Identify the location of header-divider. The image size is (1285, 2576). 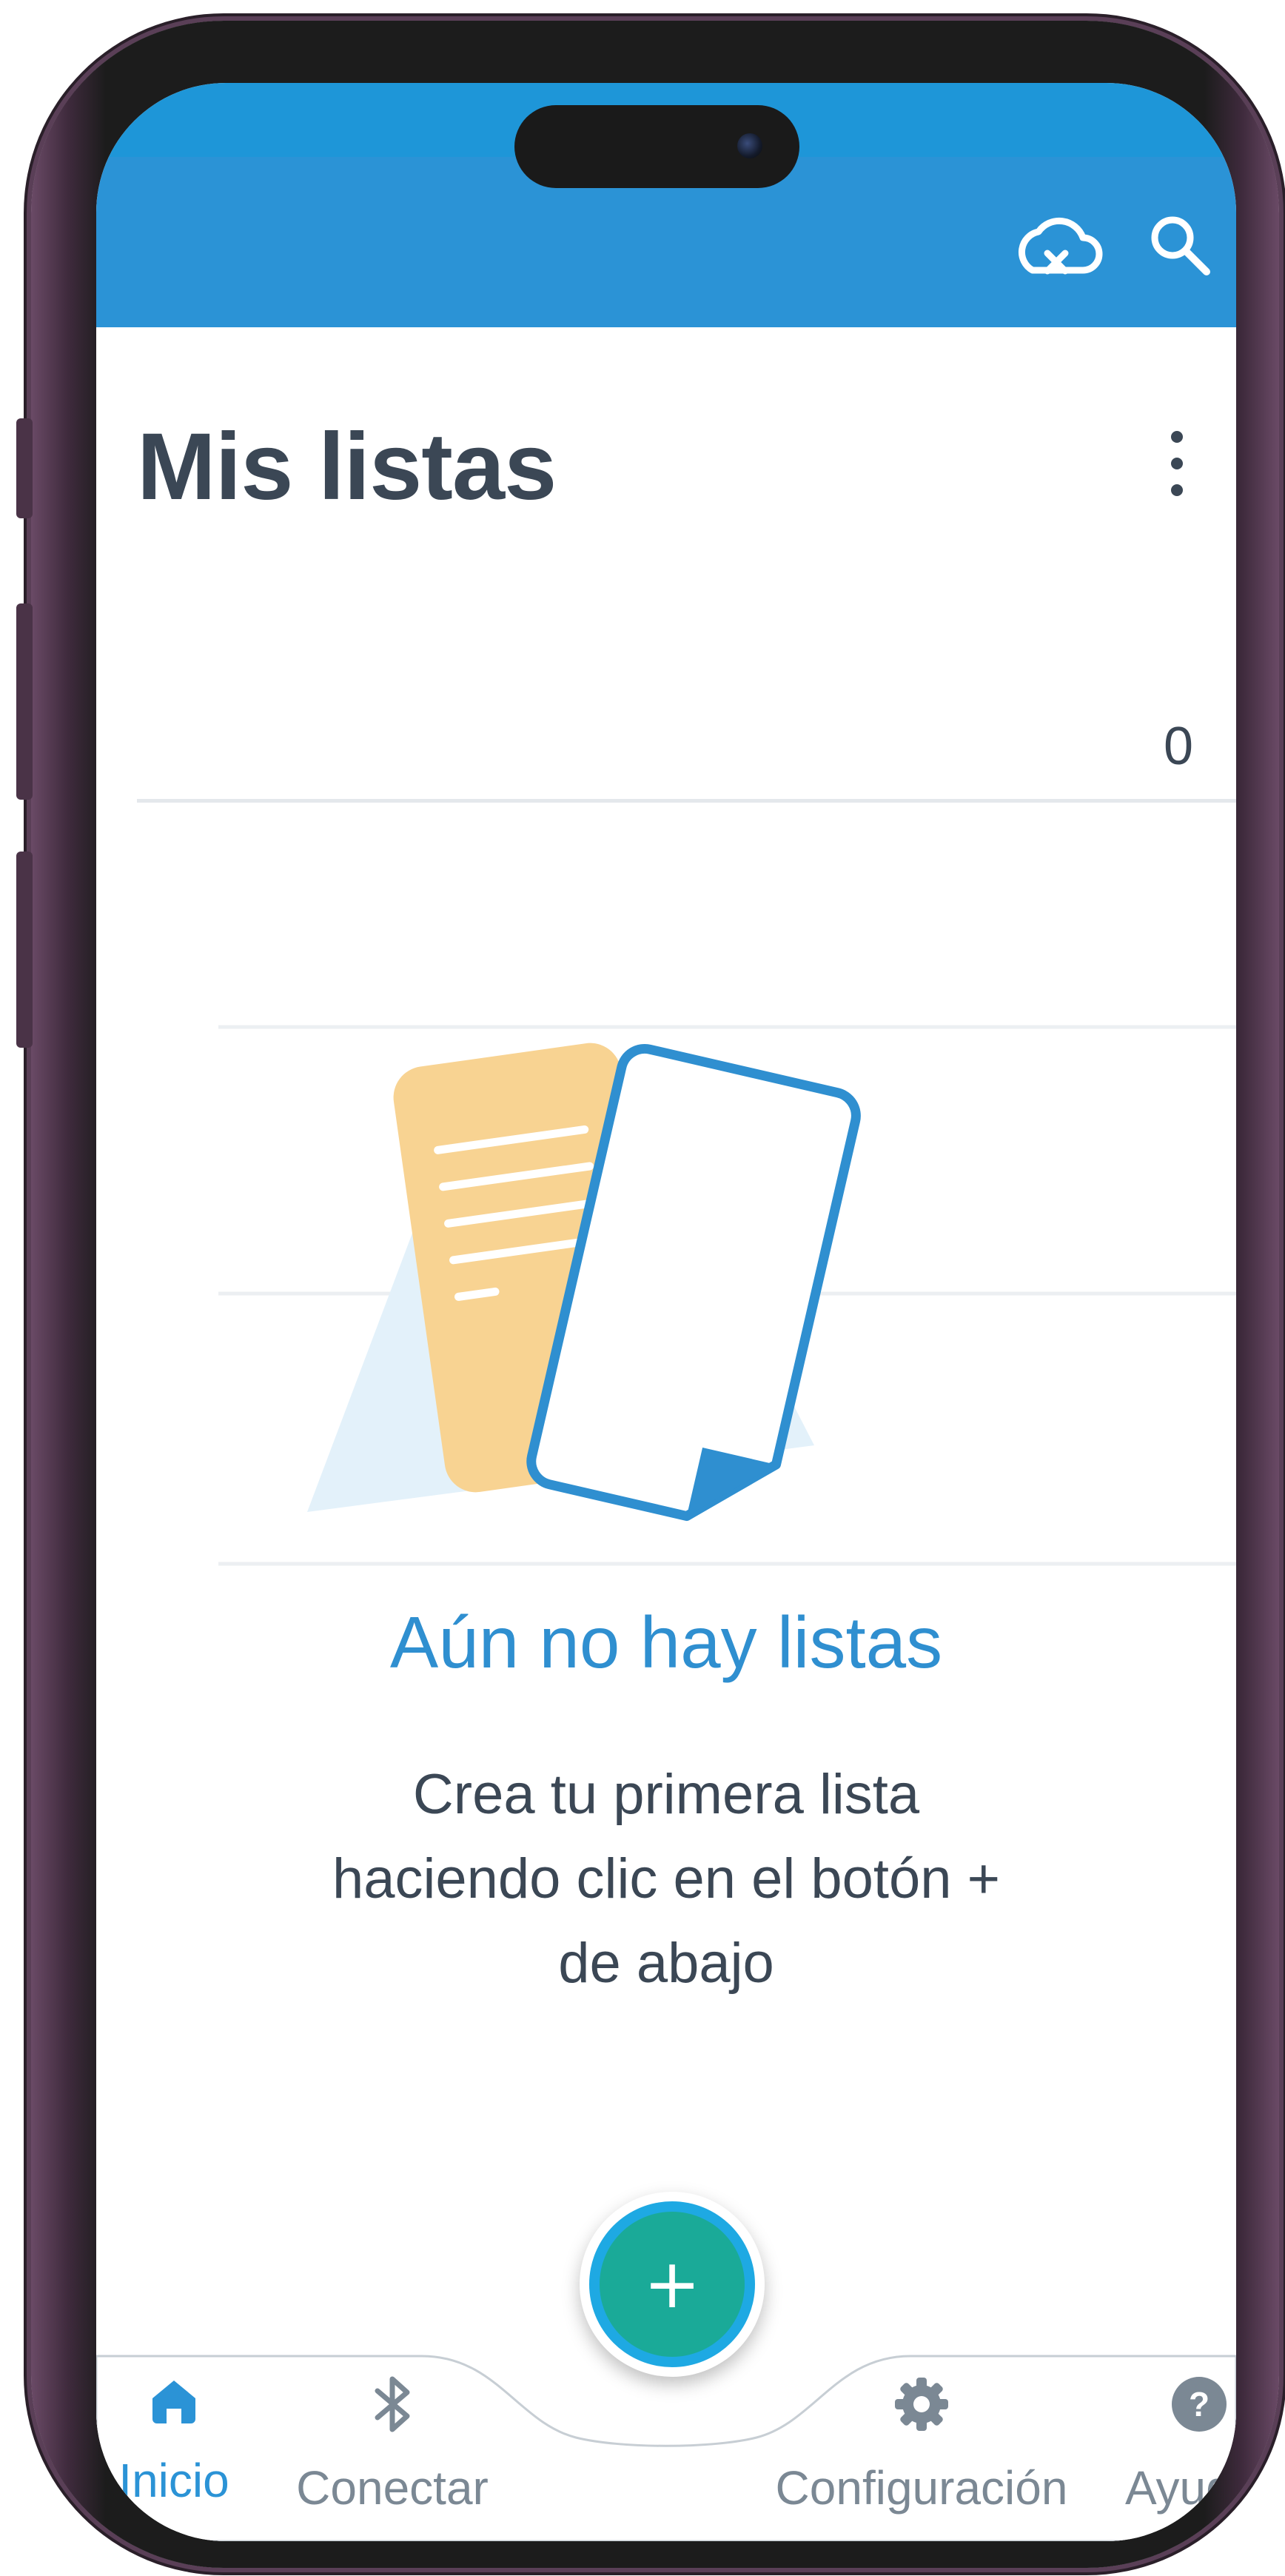
(686, 801).